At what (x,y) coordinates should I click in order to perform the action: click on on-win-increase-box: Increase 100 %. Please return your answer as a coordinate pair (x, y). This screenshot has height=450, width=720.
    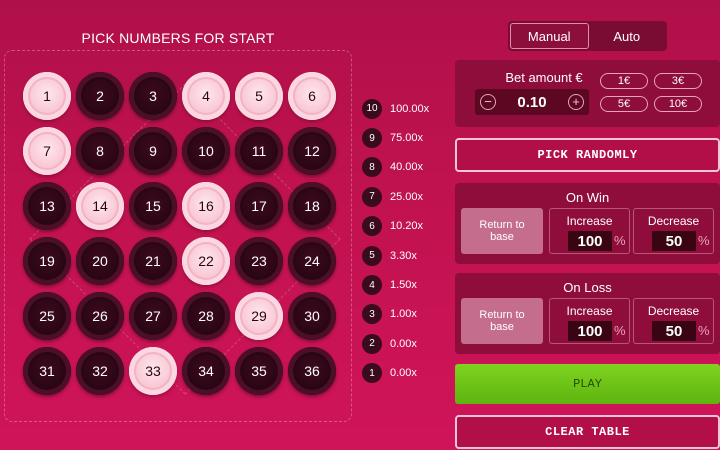
    Looking at the image, I should click on (589, 231).